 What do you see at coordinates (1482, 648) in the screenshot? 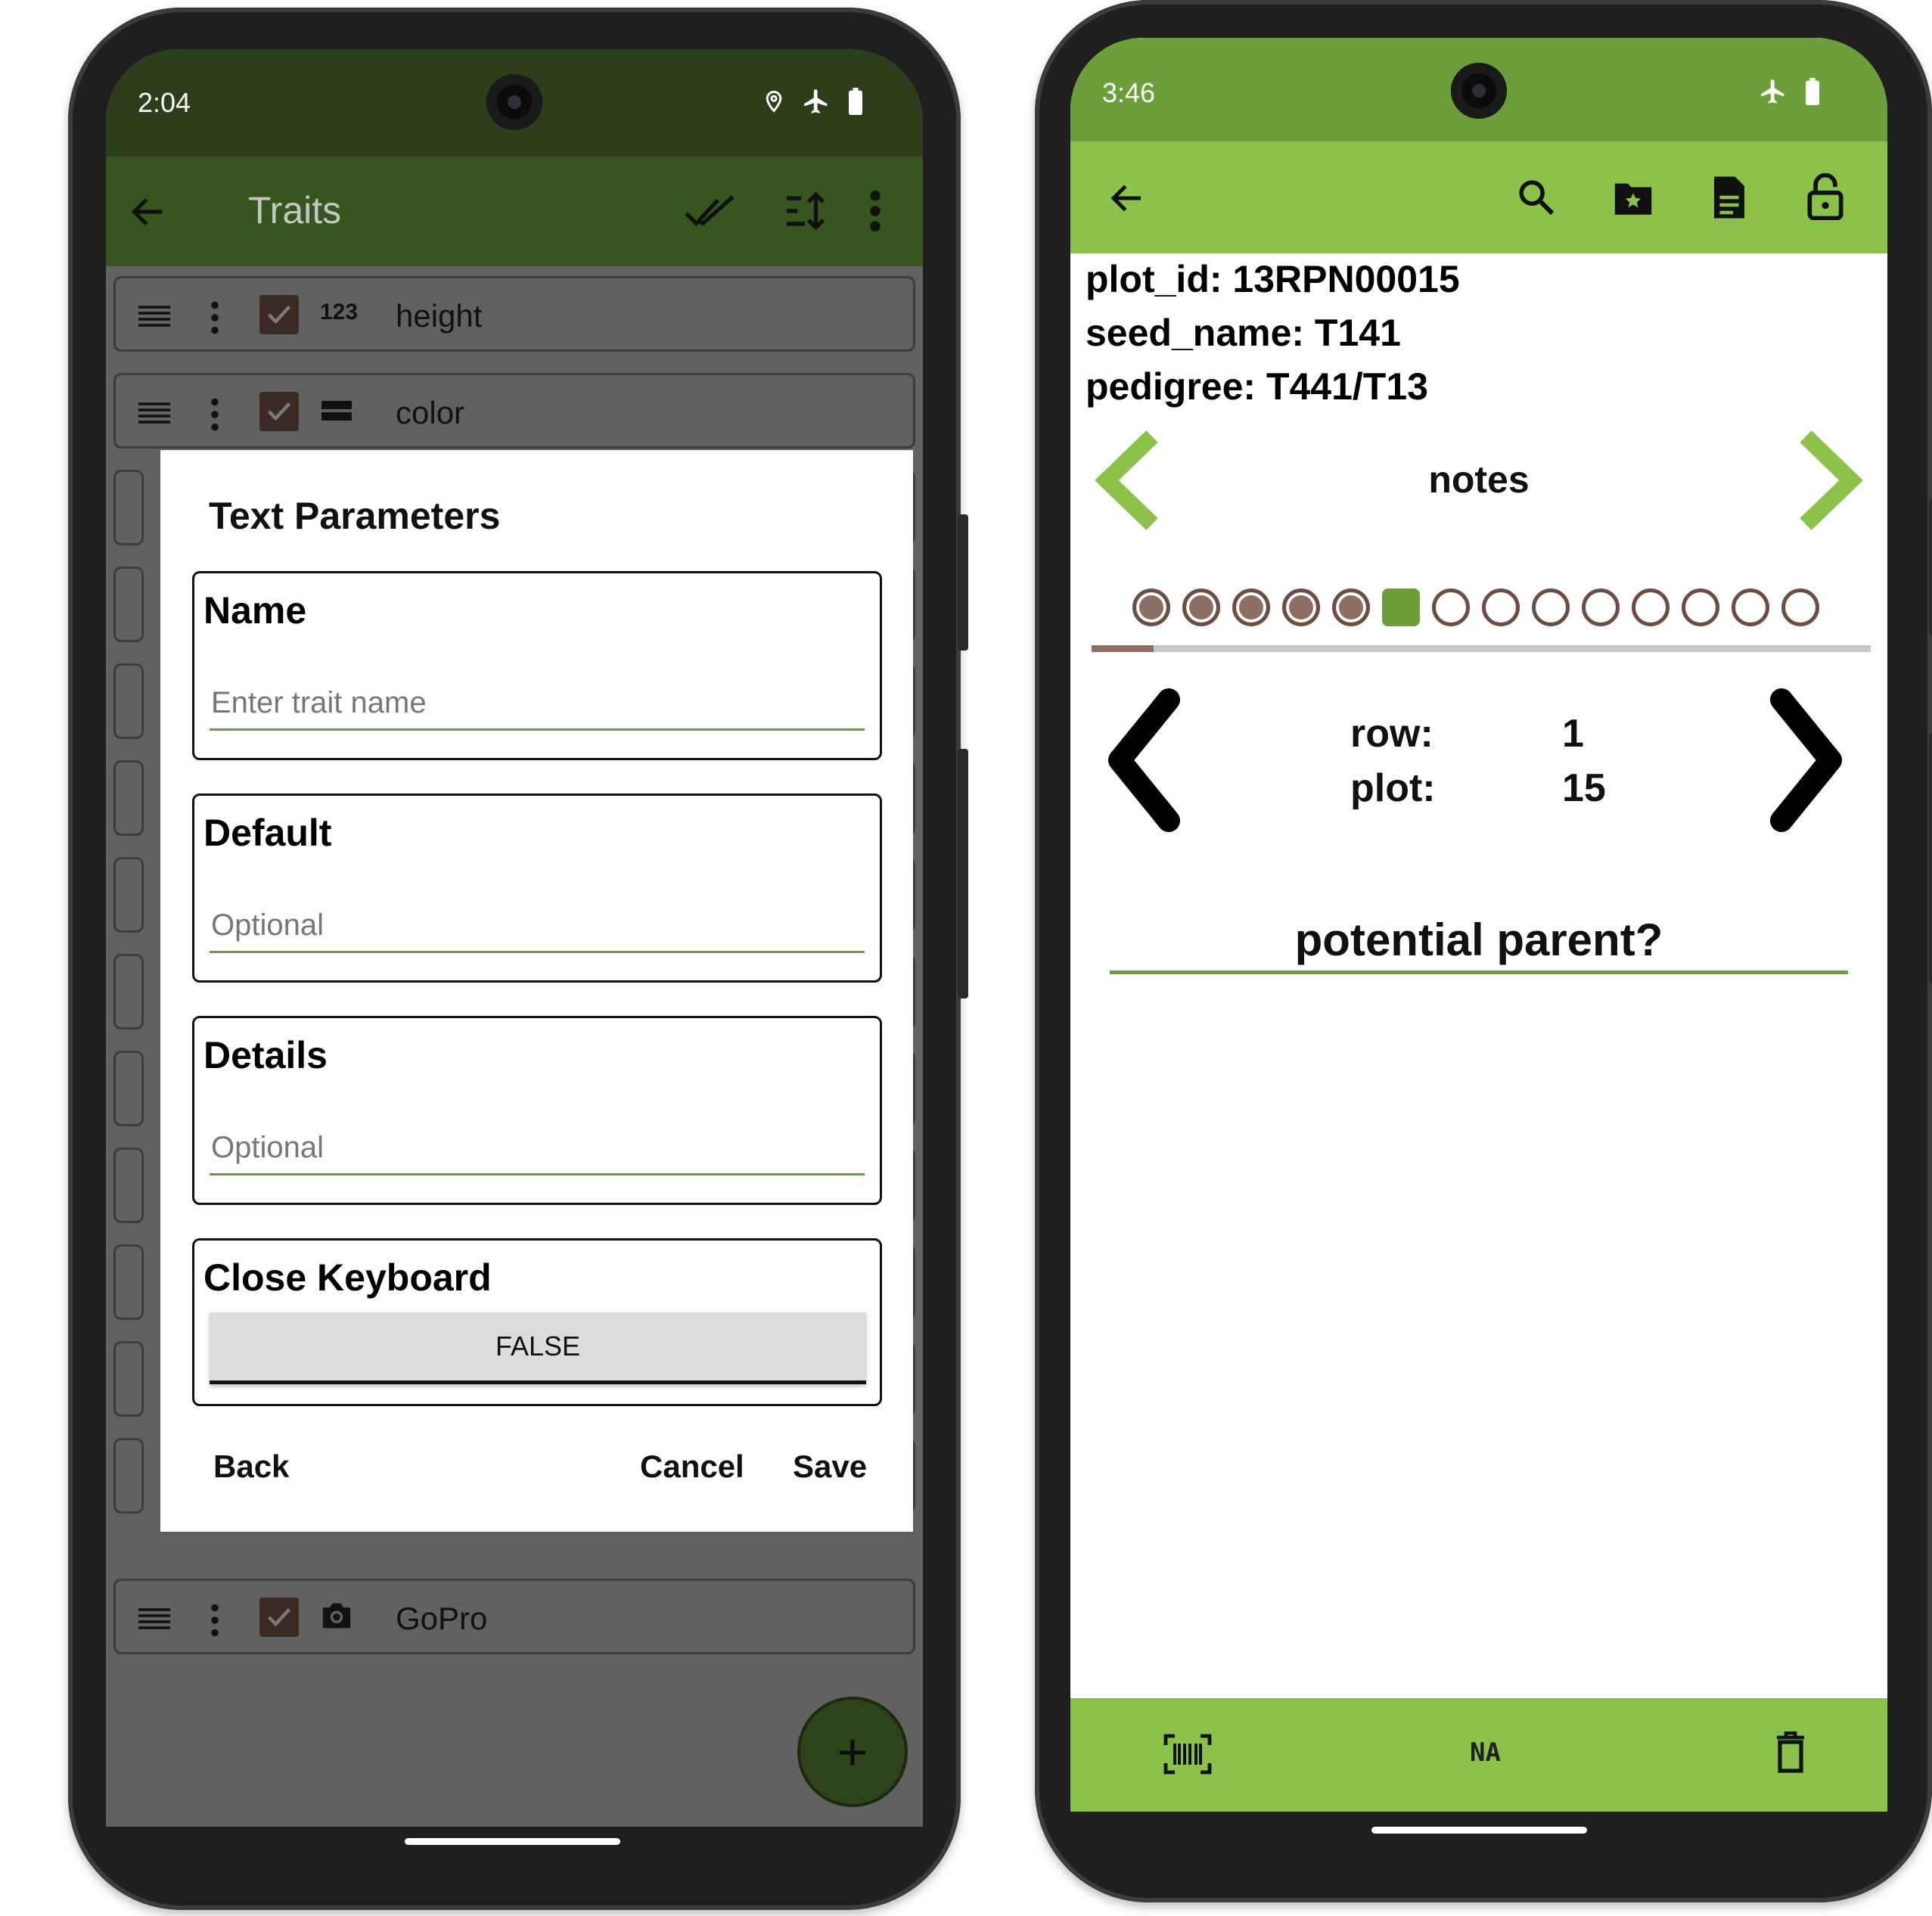
I see `plot-progress-bar` at bounding box center [1482, 648].